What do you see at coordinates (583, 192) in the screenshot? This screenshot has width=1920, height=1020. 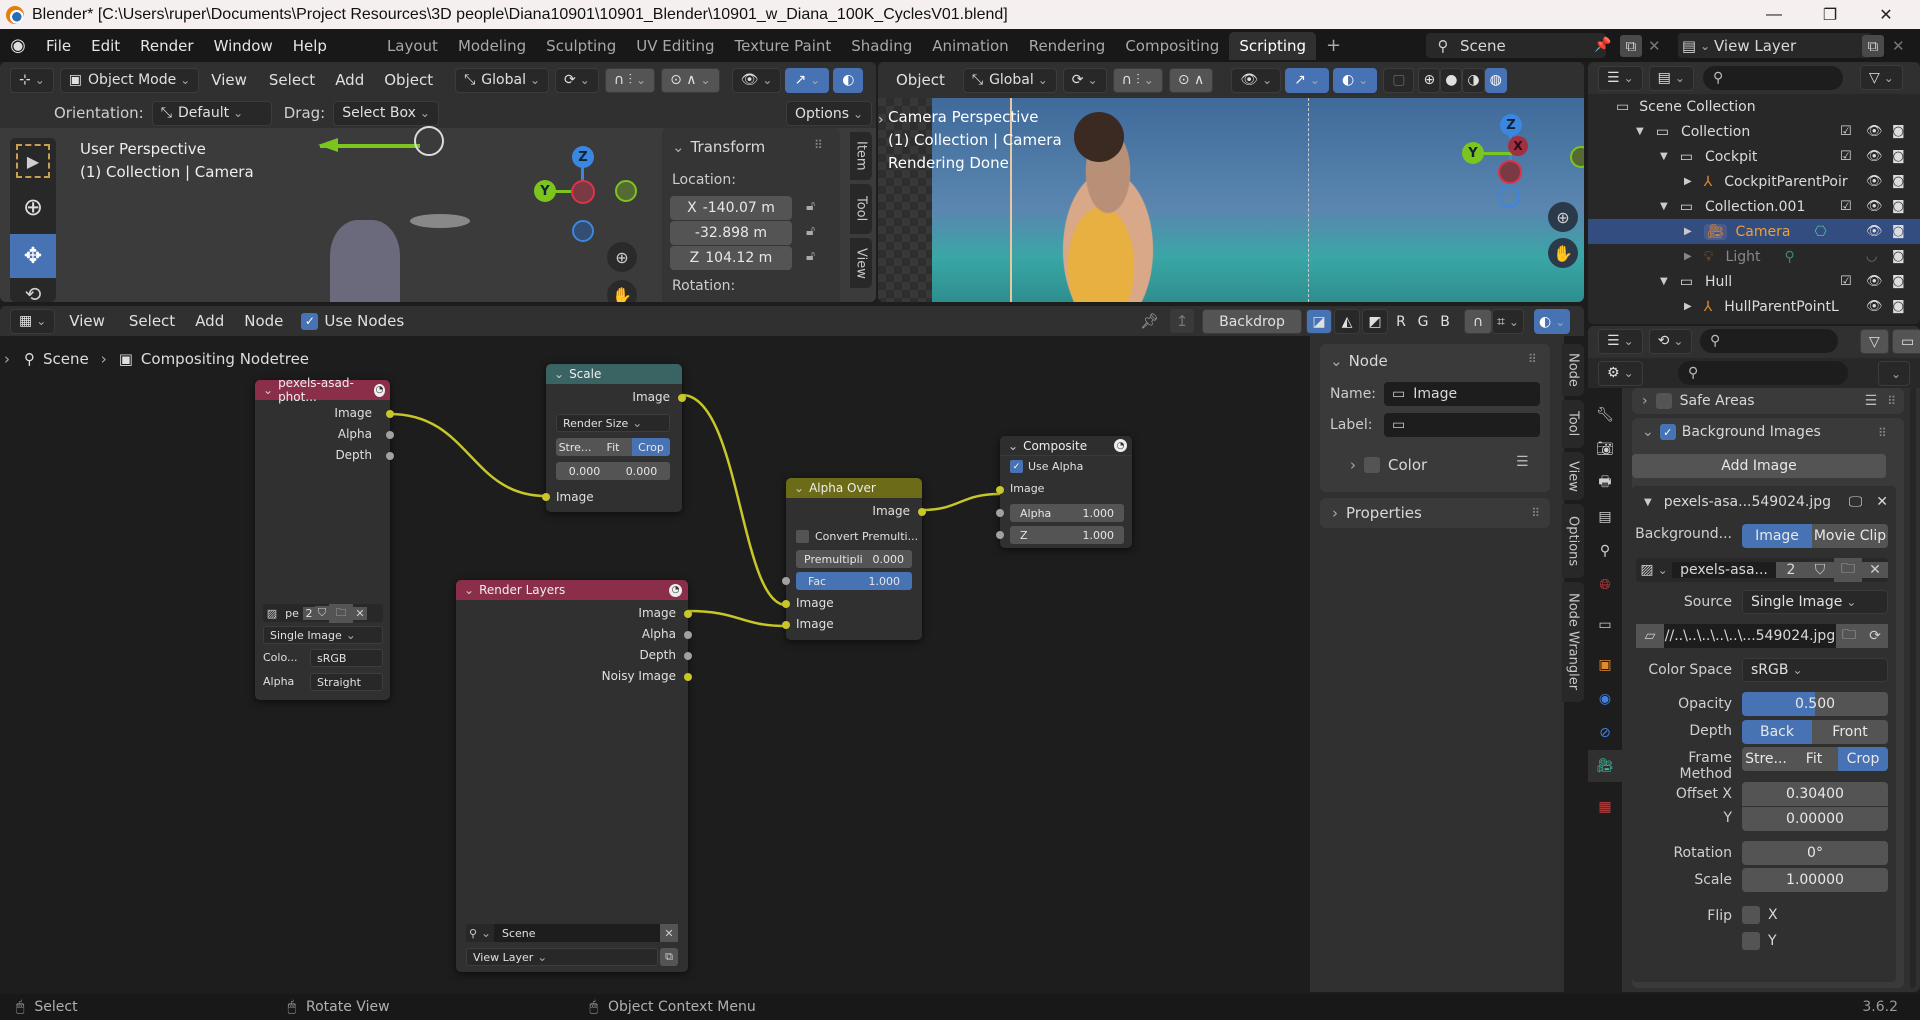 I see `gizmo-neg-x-axis` at bounding box center [583, 192].